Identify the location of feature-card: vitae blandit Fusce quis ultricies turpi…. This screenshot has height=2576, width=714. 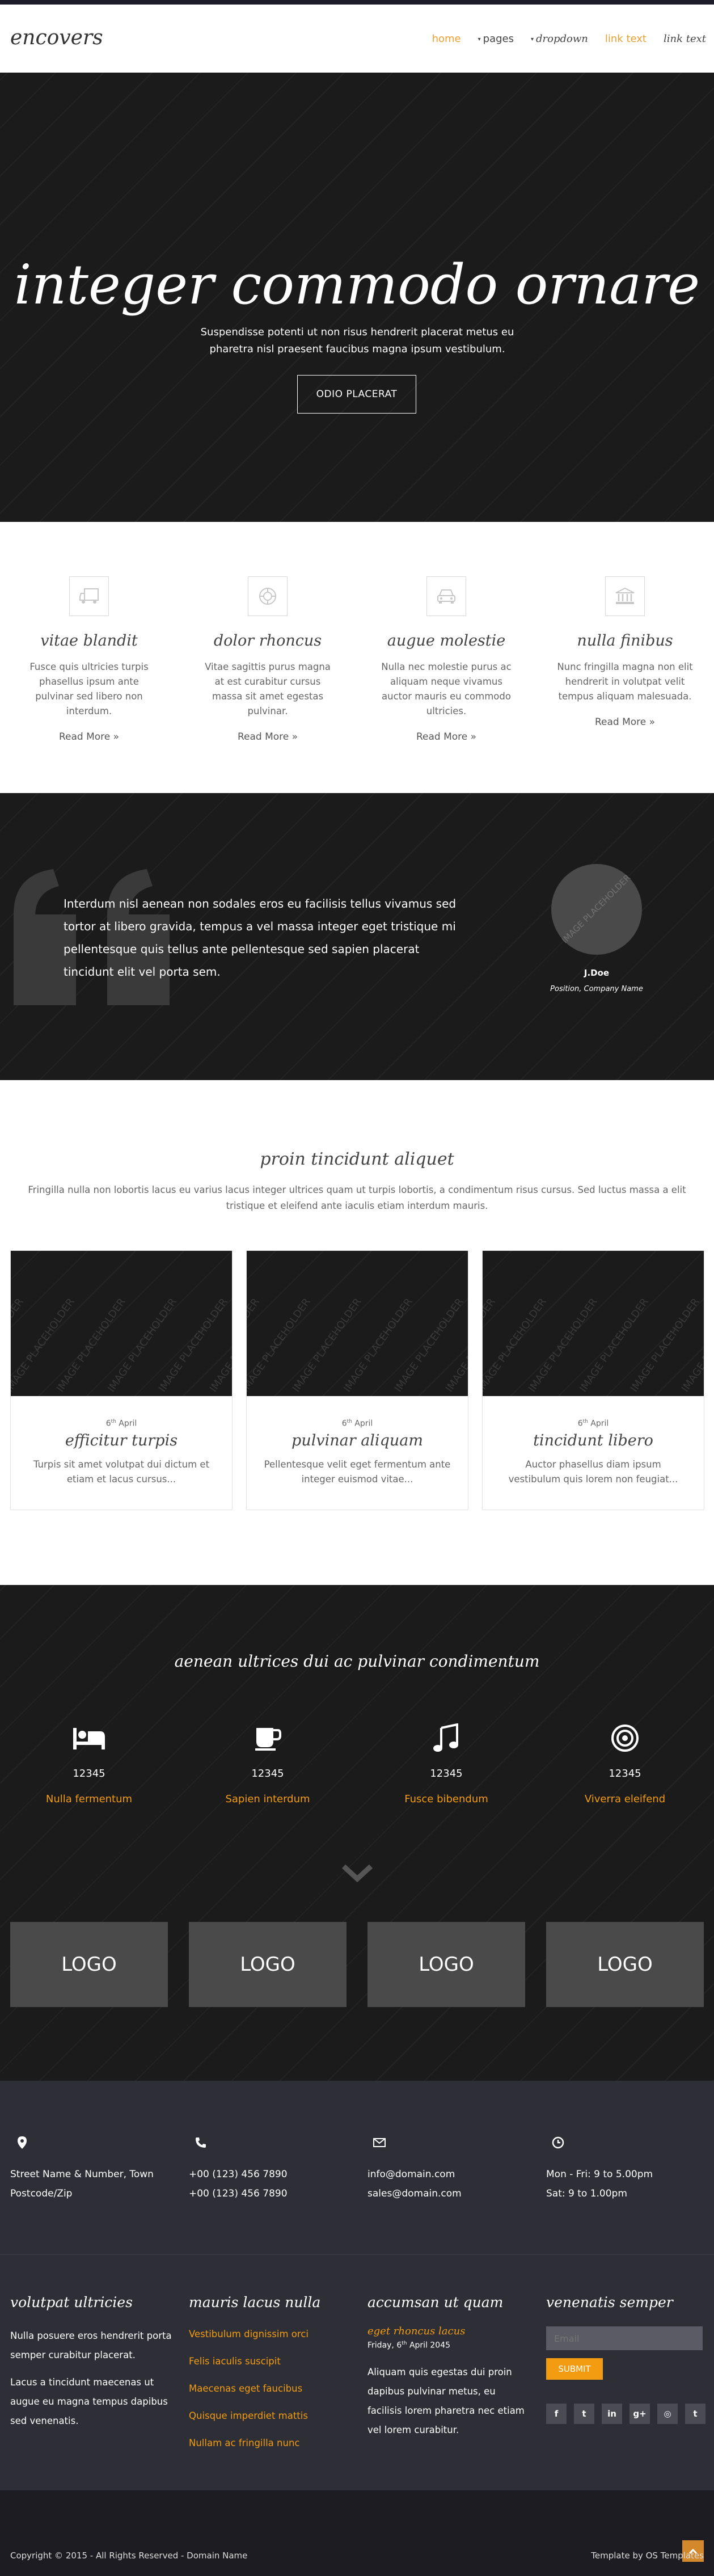
(89, 659).